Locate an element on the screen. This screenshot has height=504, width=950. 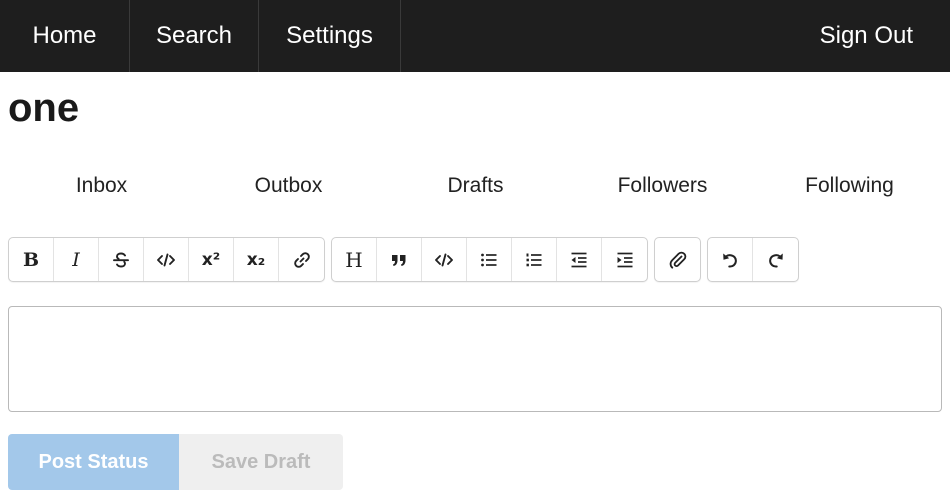
page-title: one is located at coordinates (44, 108).